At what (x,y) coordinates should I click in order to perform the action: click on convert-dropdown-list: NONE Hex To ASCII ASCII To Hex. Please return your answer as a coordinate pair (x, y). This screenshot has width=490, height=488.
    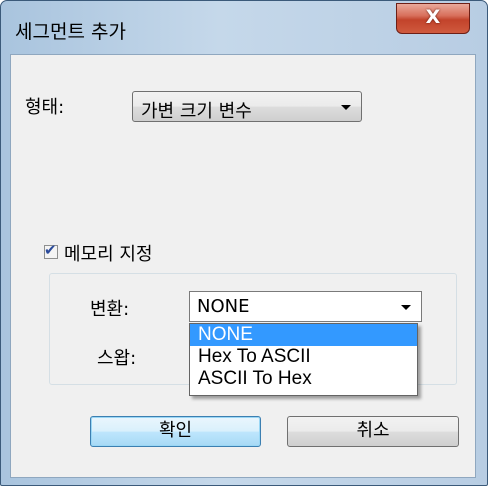
    Looking at the image, I should click on (303, 359).